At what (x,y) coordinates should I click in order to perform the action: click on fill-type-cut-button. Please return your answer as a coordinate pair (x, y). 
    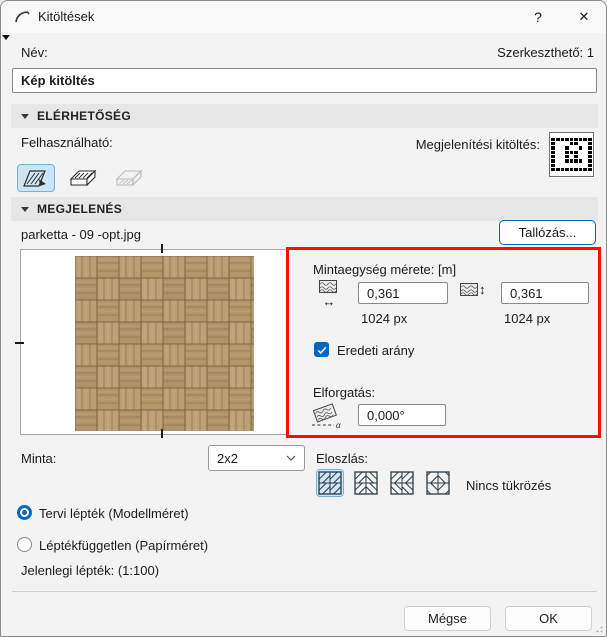
    Looking at the image, I should click on (128, 178).